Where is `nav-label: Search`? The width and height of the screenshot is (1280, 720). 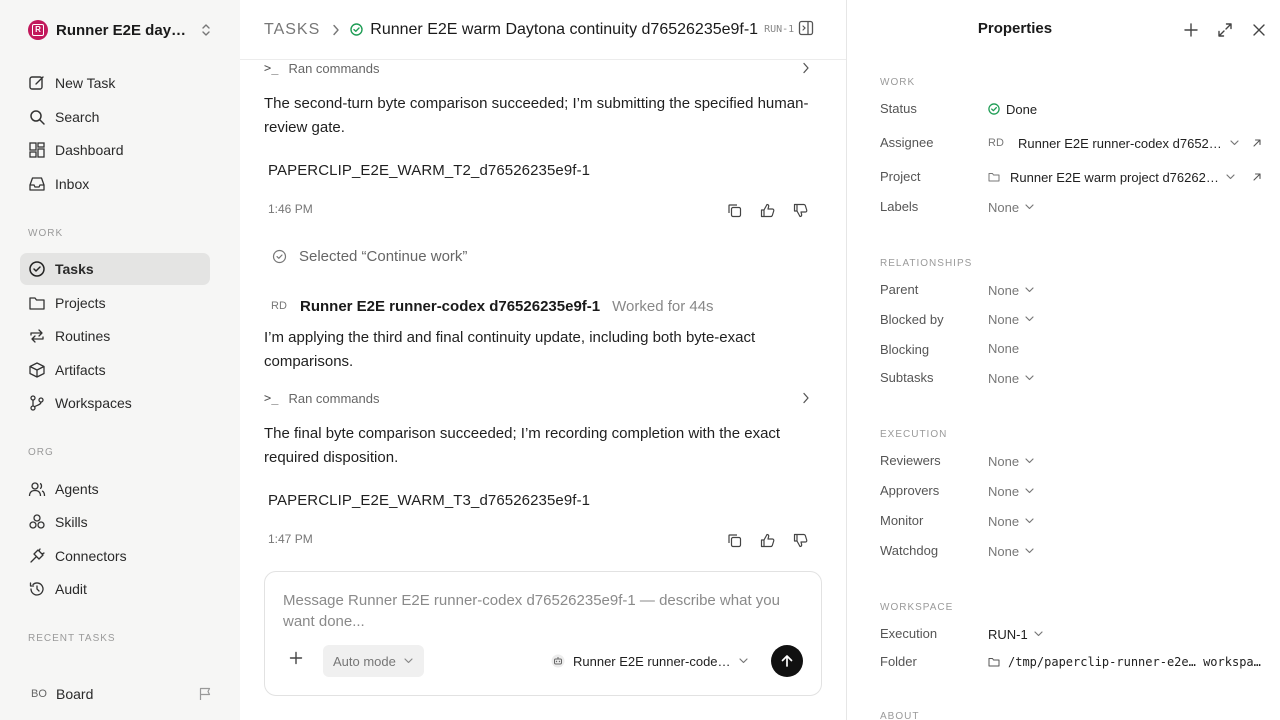
nav-label: Search is located at coordinates (77, 117).